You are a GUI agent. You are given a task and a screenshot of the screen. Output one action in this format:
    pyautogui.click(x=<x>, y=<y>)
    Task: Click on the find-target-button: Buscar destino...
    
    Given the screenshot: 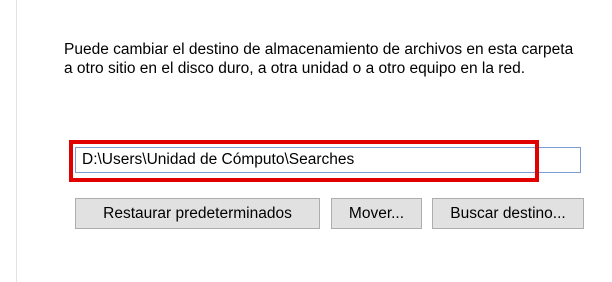 What is the action you would take?
    pyautogui.click(x=508, y=213)
    